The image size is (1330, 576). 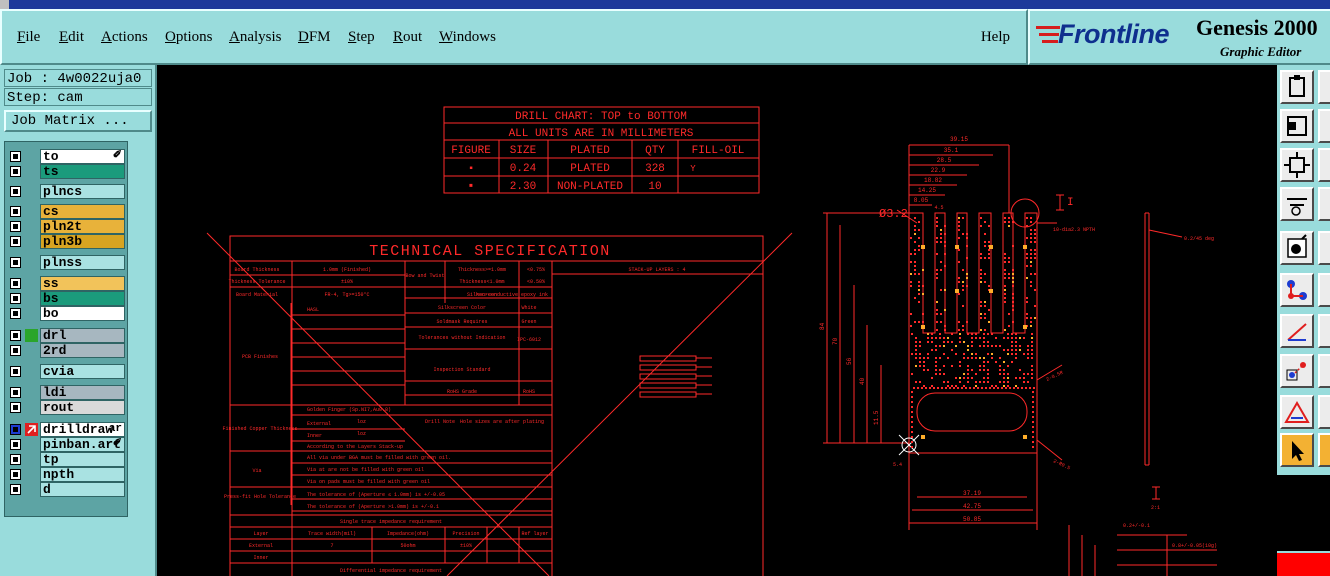 I want to click on layer-name: bo, so click(x=82, y=313).